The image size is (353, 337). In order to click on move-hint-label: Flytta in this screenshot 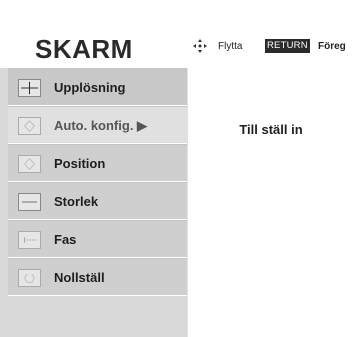, I will do `click(230, 46)`.